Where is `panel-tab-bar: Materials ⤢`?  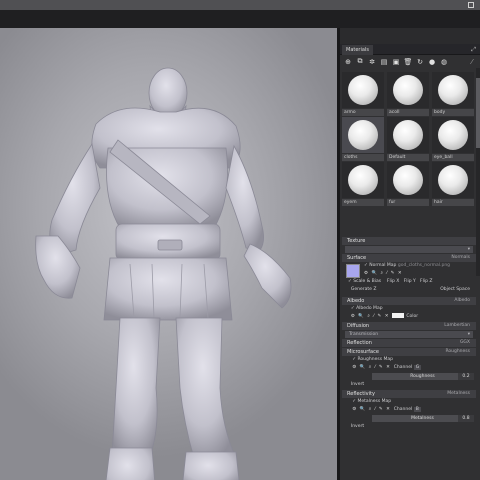
panel-tab-bar: Materials ⤢ is located at coordinates (410, 49).